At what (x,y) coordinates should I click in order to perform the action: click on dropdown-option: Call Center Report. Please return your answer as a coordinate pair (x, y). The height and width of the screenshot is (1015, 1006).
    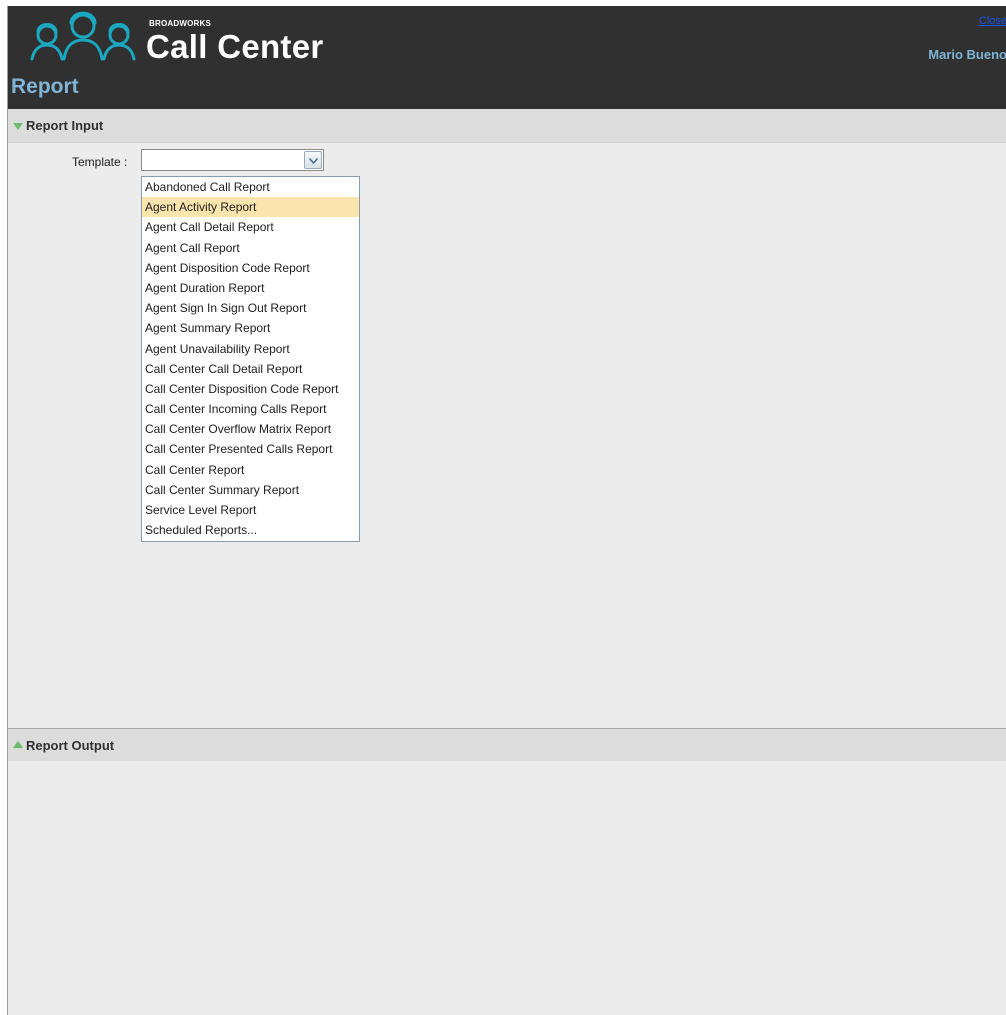
    Looking at the image, I should click on (250, 470).